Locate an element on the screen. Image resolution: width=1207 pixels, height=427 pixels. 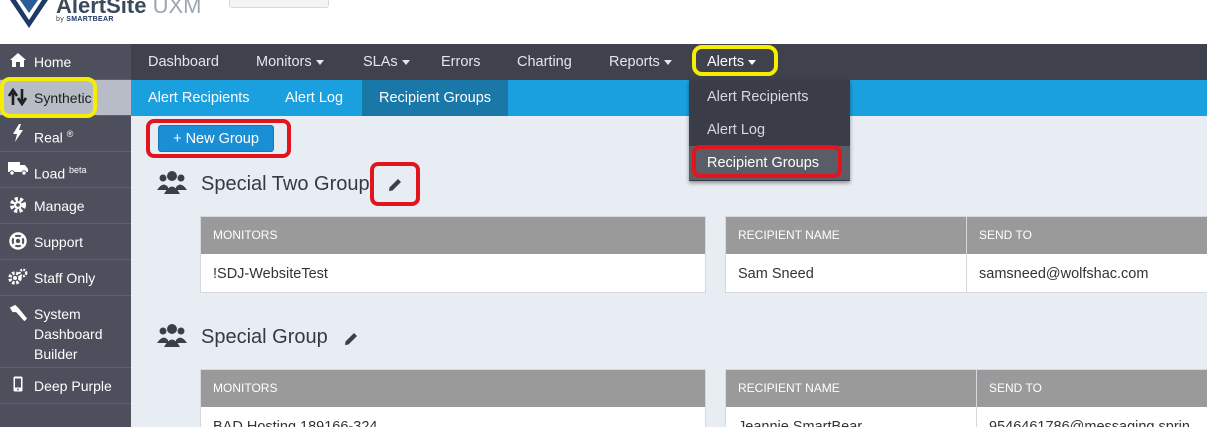
sidebar-item-label-line2: Dashboard is located at coordinates (68, 334).